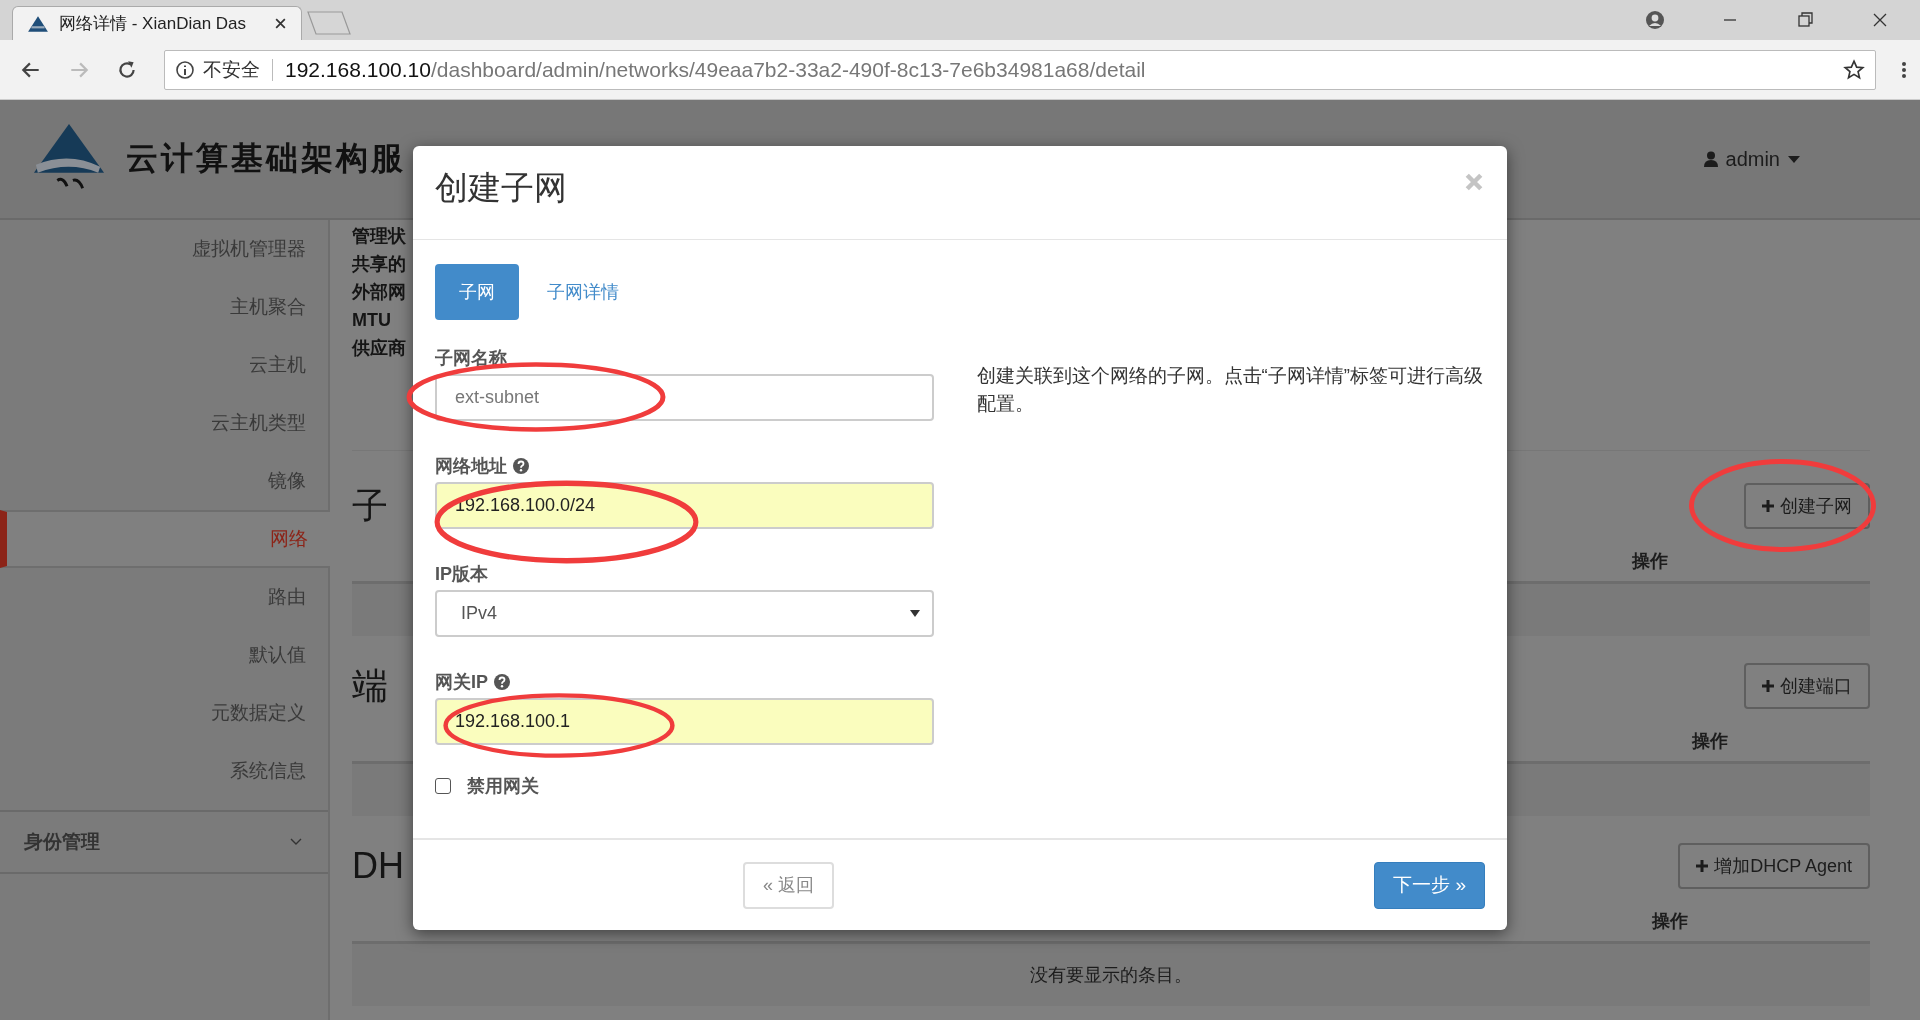 This screenshot has height=1020, width=1920. I want to click on modal-title: 创建子网, so click(501, 188).